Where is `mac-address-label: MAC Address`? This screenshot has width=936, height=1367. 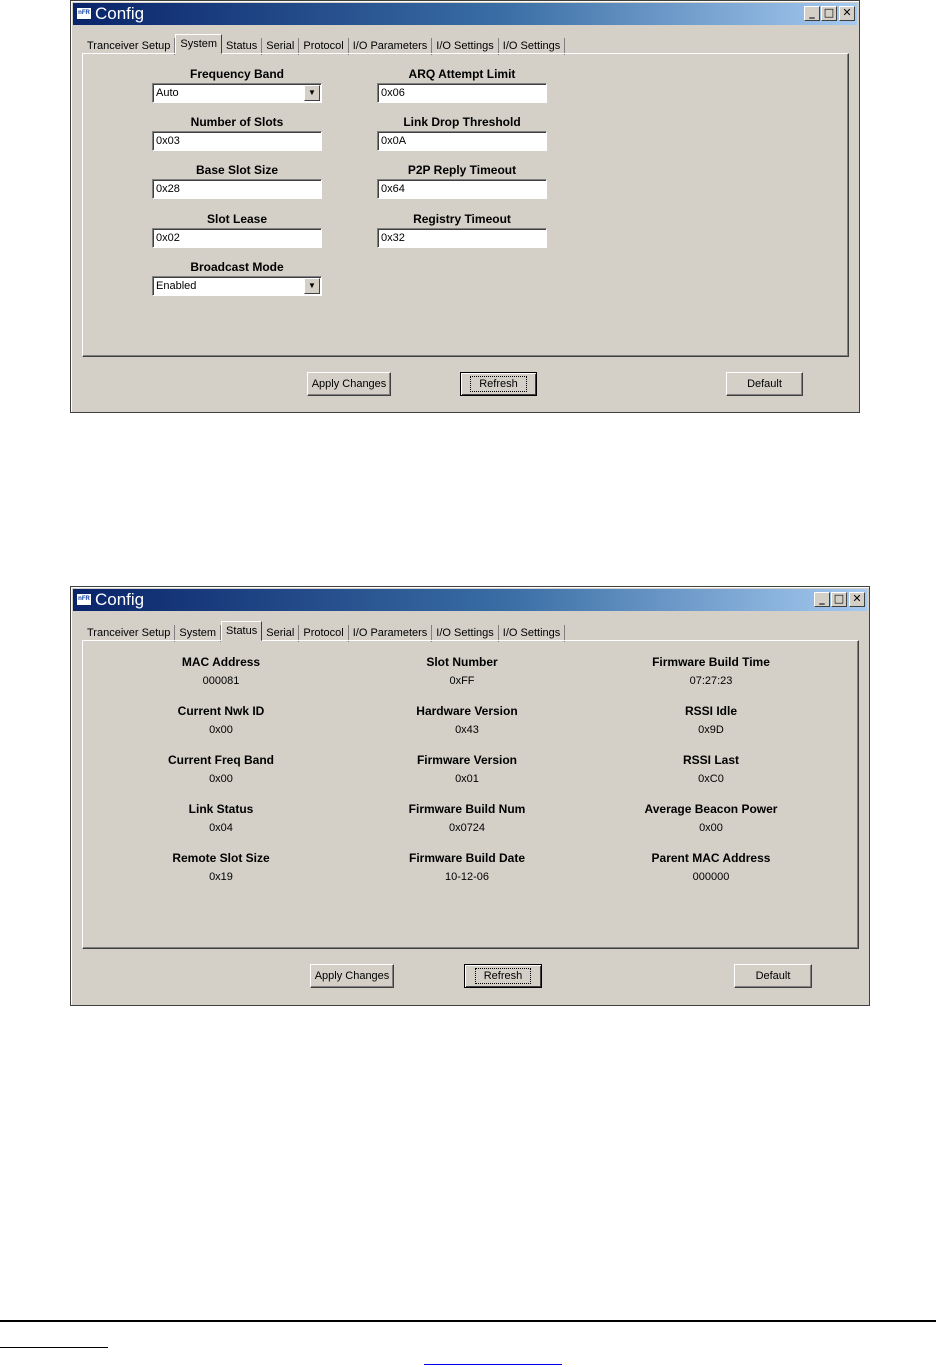
mac-address-label: MAC Address is located at coordinates (221, 662).